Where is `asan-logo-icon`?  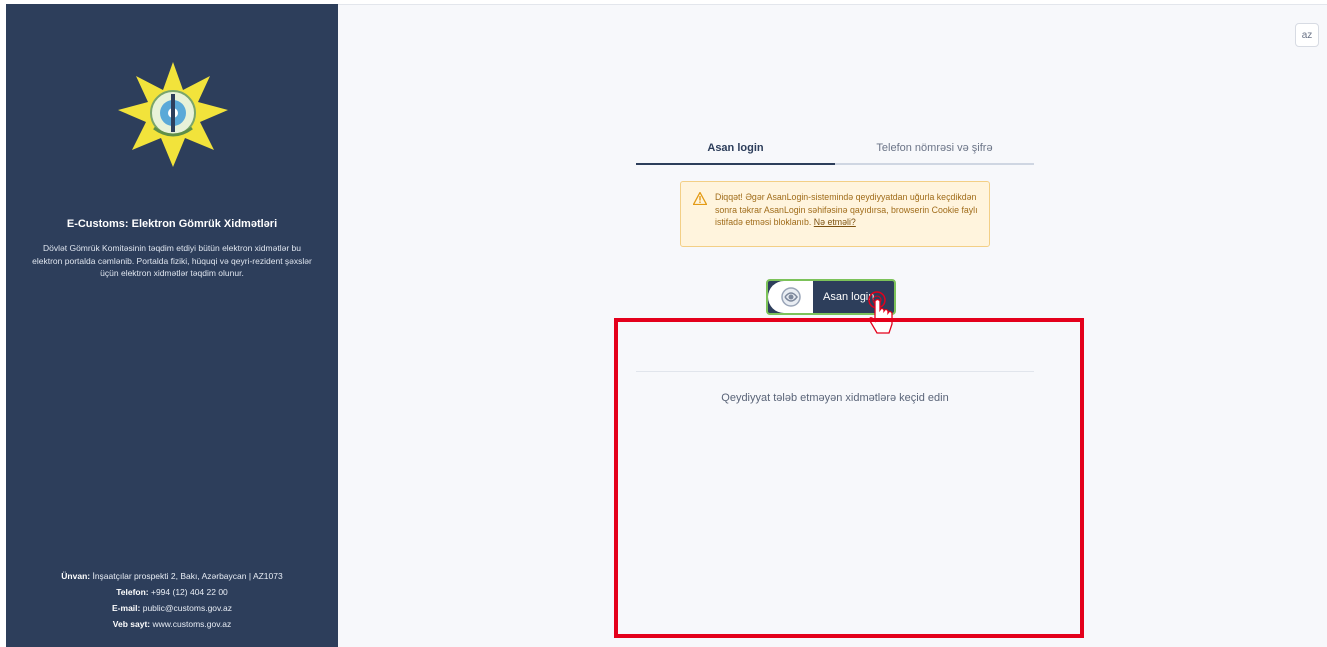 asan-logo-icon is located at coordinates (790, 297).